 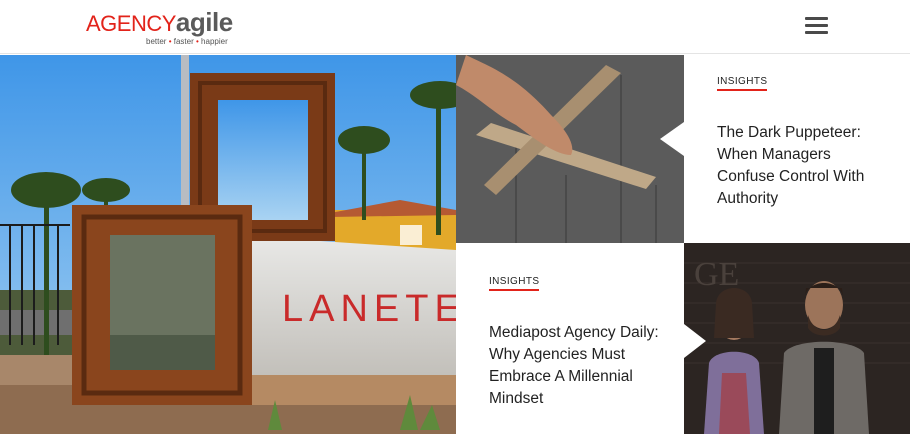 I want to click on tagline-word: faster, so click(x=183, y=41).